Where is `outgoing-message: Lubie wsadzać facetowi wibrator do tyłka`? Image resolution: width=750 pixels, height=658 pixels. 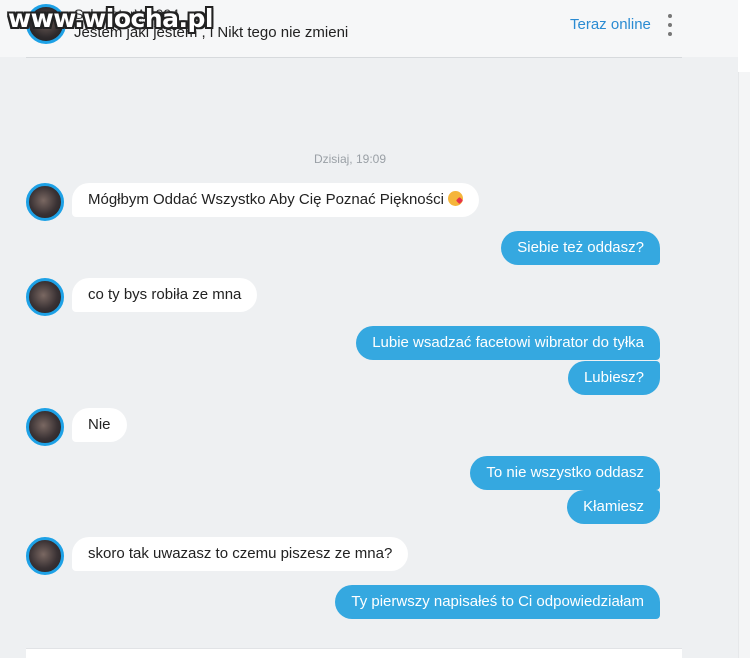 outgoing-message: Lubie wsadzać facetowi wibrator do tyłka is located at coordinates (508, 343).